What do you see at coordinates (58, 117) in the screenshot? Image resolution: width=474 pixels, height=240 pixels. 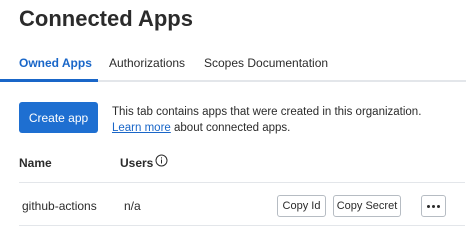 I see `create-app-button: Create app` at bounding box center [58, 117].